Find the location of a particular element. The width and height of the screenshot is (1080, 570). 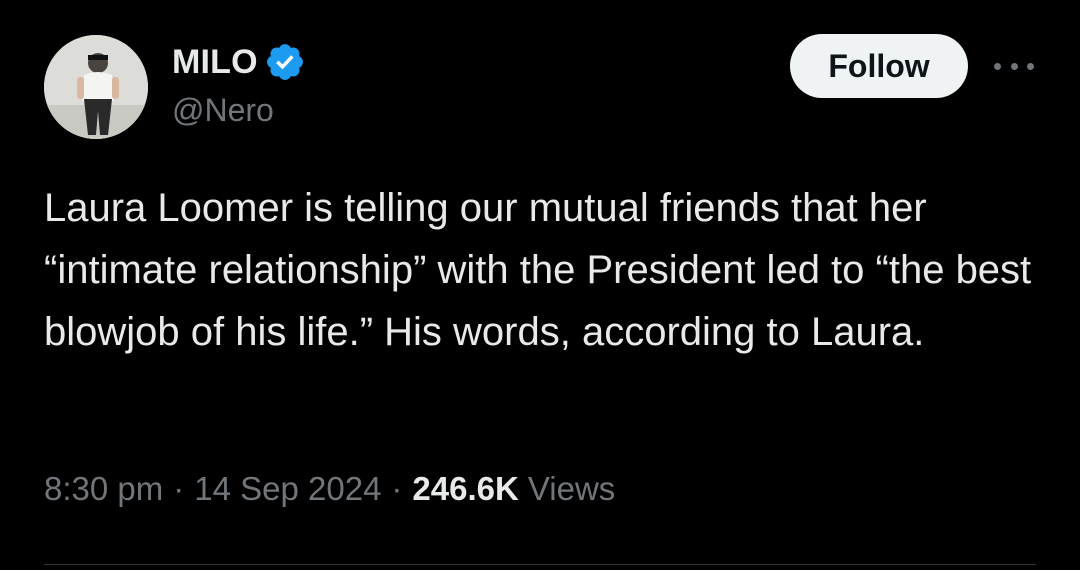

tweet-date: 14 Sep 2024 is located at coordinates (287, 489).